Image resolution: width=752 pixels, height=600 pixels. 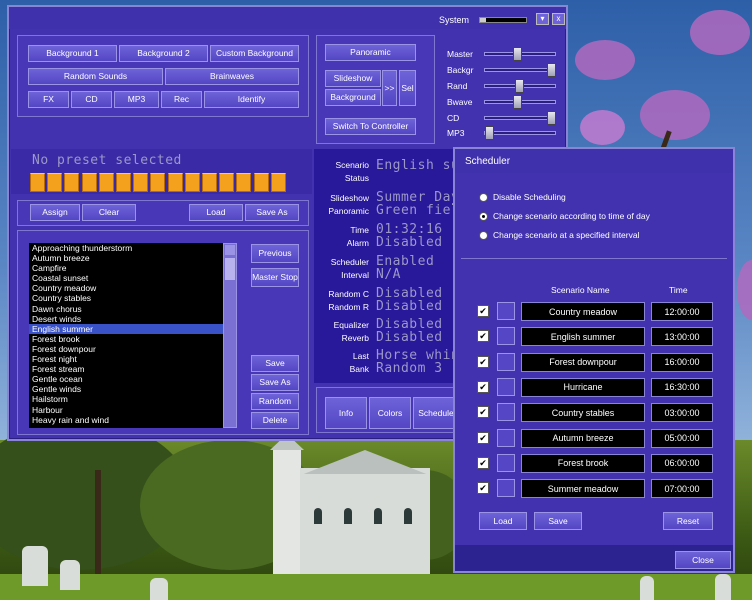 What do you see at coordinates (275, 277) in the screenshot?
I see `master-stop-button: Master Stop` at bounding box center [275, 277].